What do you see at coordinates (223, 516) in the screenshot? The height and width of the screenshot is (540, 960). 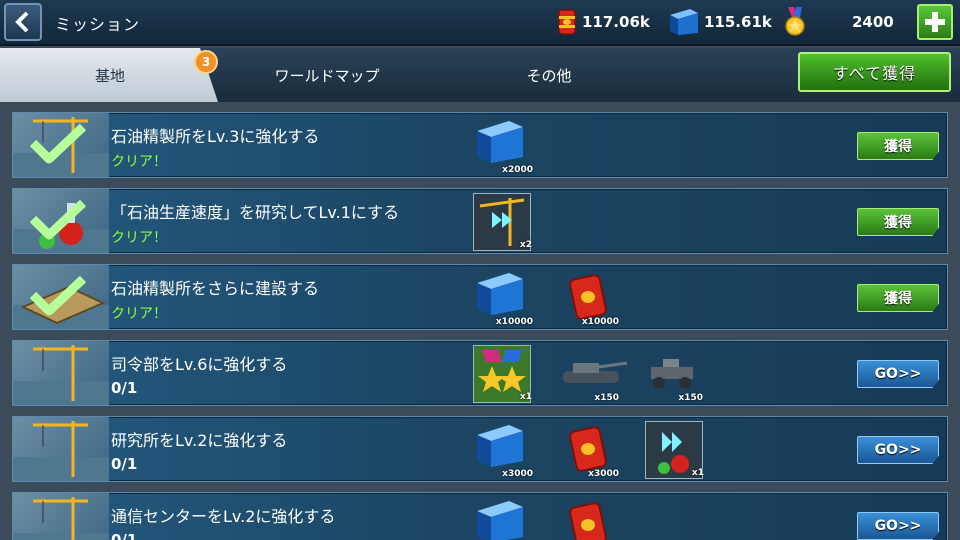 I see `mission-title: 通信センターをLv.2に強化する` at bounding box center [223, 516].